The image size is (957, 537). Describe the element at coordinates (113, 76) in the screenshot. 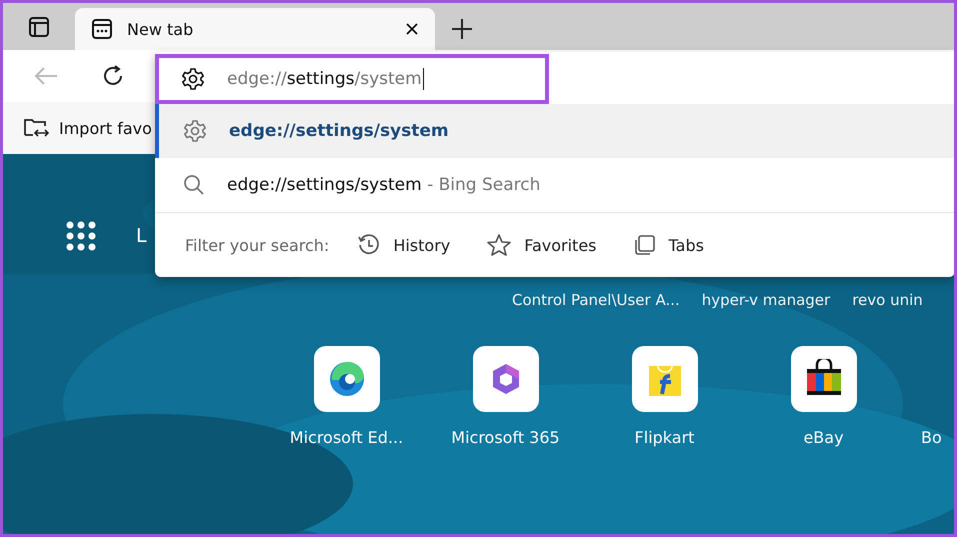

I see `refresh-icon` at that location.